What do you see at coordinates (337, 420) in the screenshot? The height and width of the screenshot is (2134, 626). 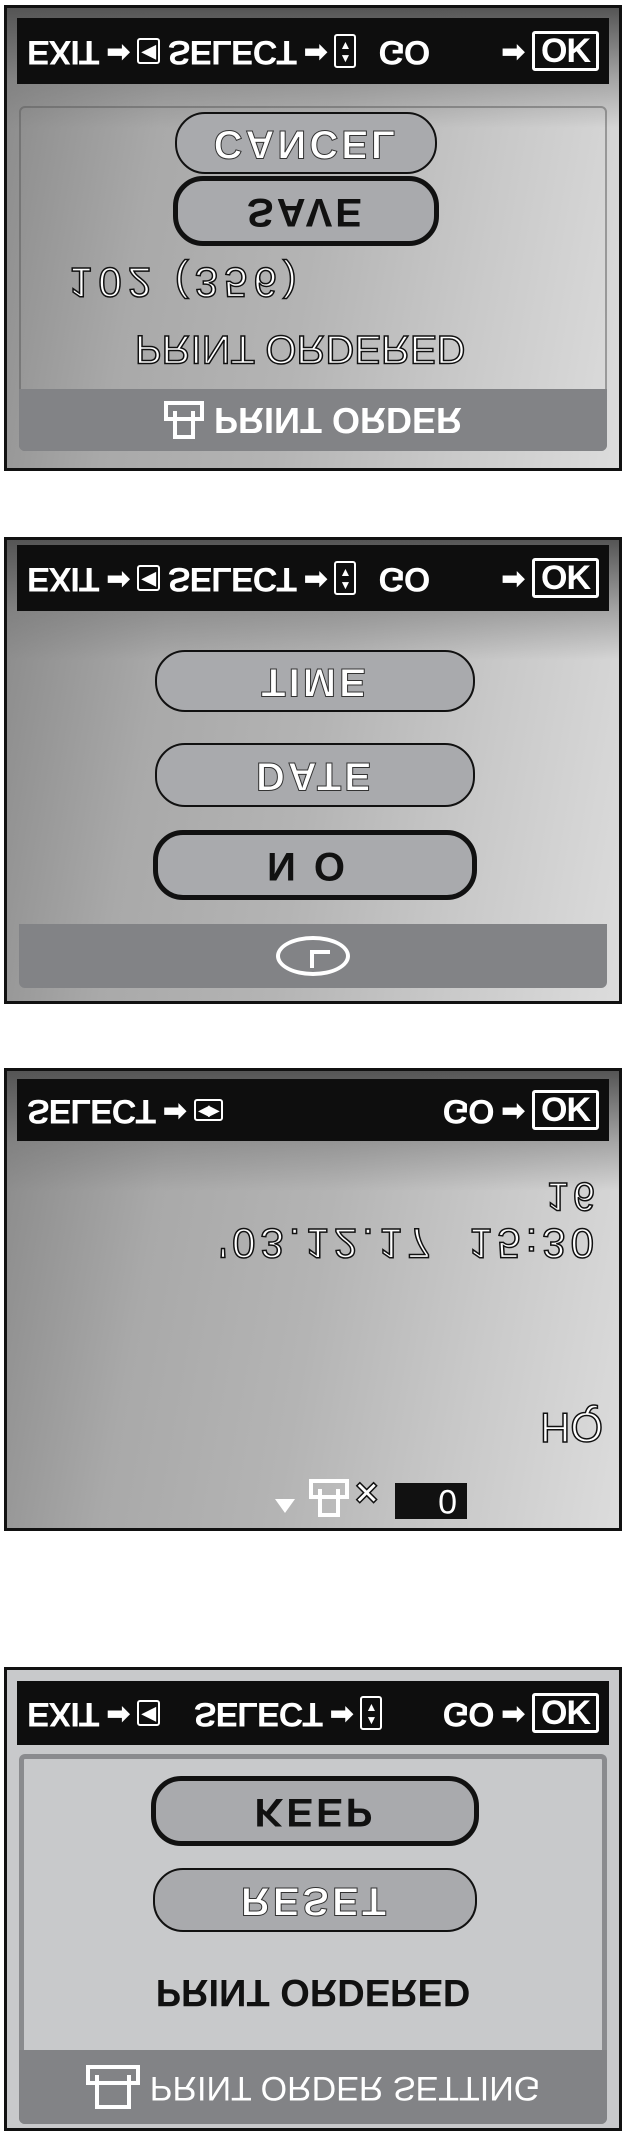 I see `menu-title: PRINT ORDER` at bounding box center [337, 420].